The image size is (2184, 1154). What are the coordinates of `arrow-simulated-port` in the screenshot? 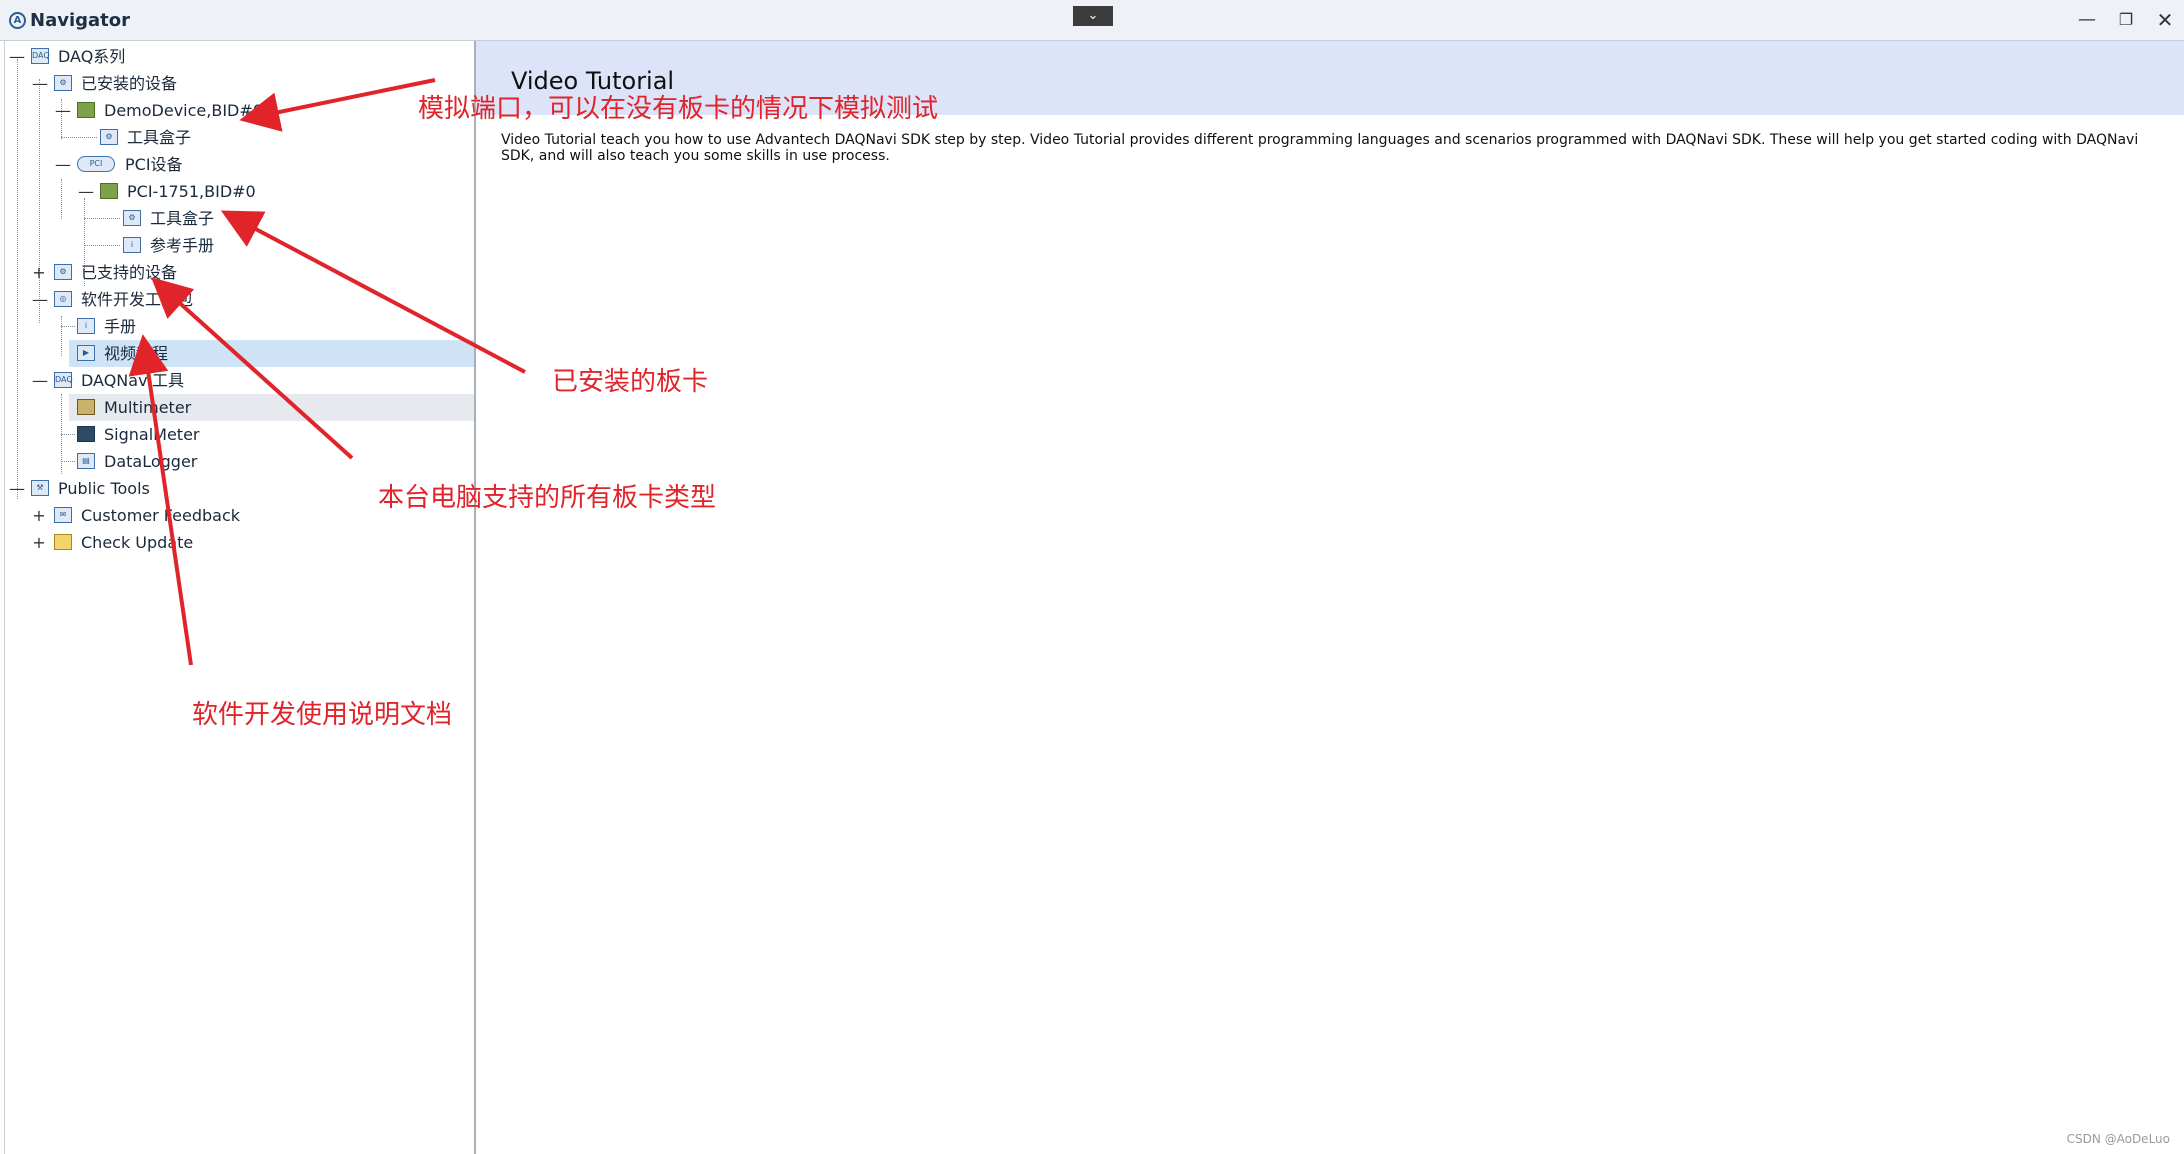 It's located at (337, 105).